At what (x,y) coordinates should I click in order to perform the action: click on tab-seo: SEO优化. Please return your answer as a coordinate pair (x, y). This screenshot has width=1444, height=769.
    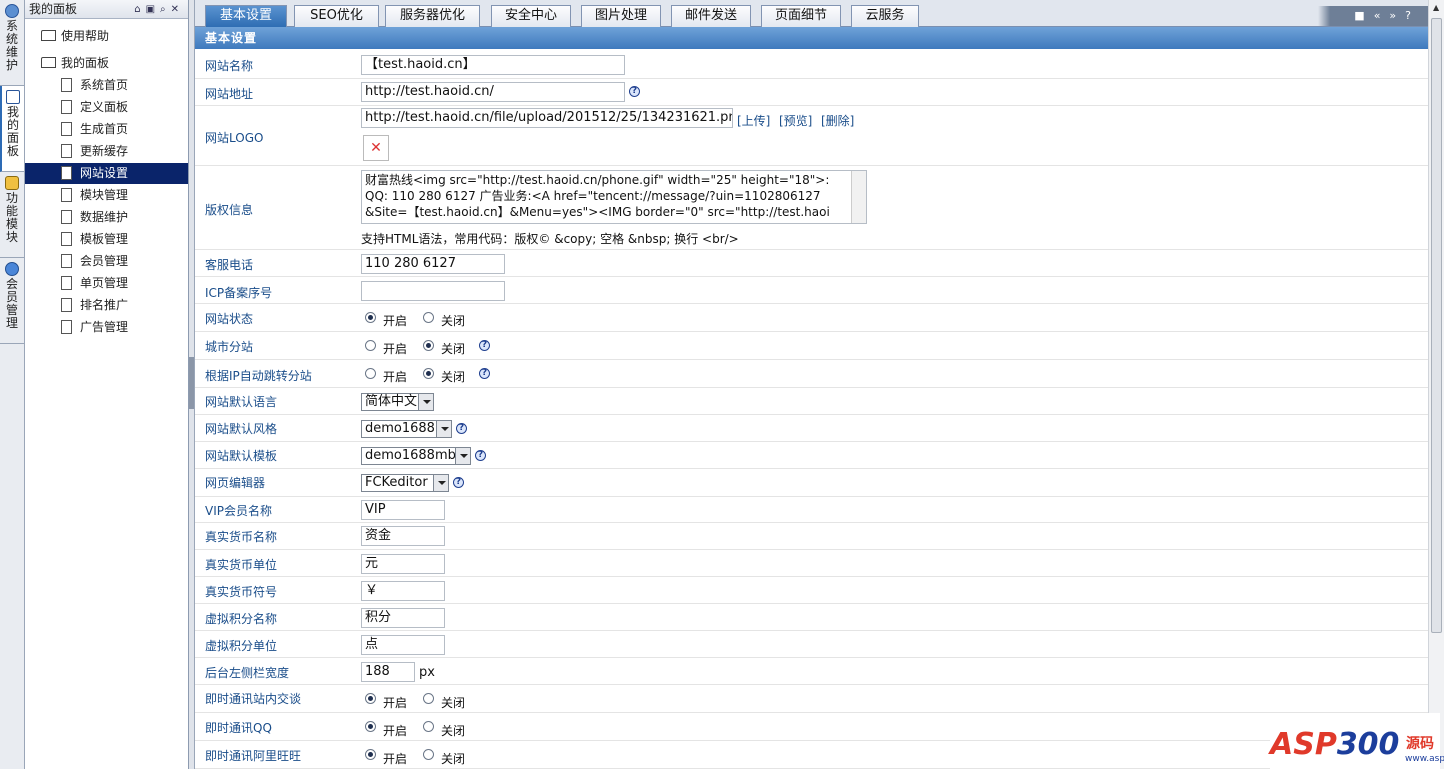
    Looking at the image, I should click on (336, 16).